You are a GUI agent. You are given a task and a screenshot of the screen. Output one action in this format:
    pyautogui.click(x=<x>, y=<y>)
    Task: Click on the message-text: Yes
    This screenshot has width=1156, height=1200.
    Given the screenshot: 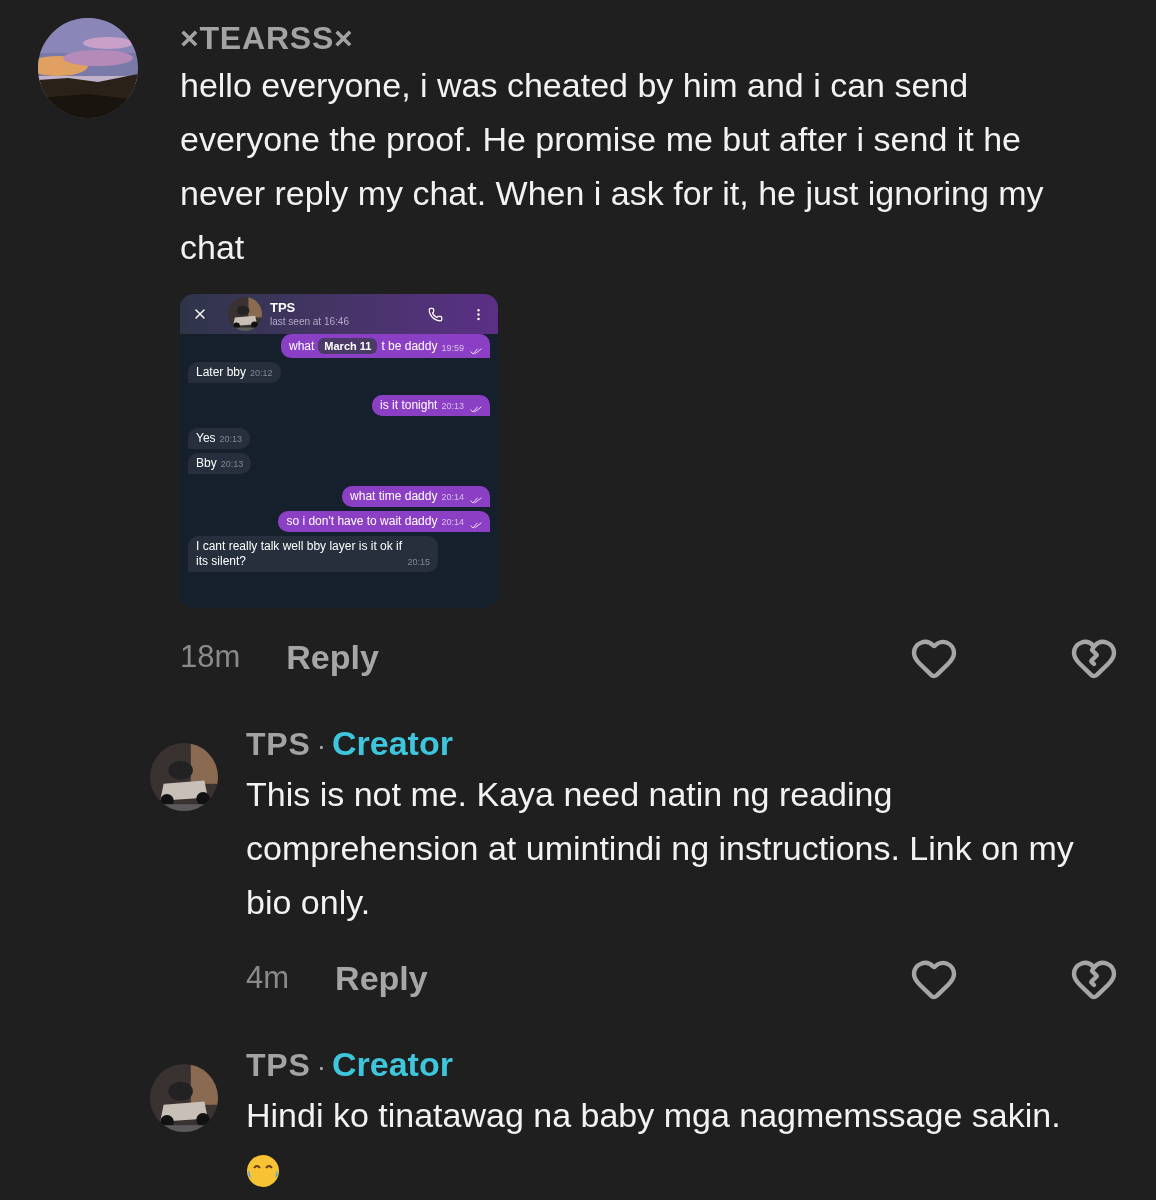 What is the action you would take?
    pyautogui.click(x=206, y=438)
    